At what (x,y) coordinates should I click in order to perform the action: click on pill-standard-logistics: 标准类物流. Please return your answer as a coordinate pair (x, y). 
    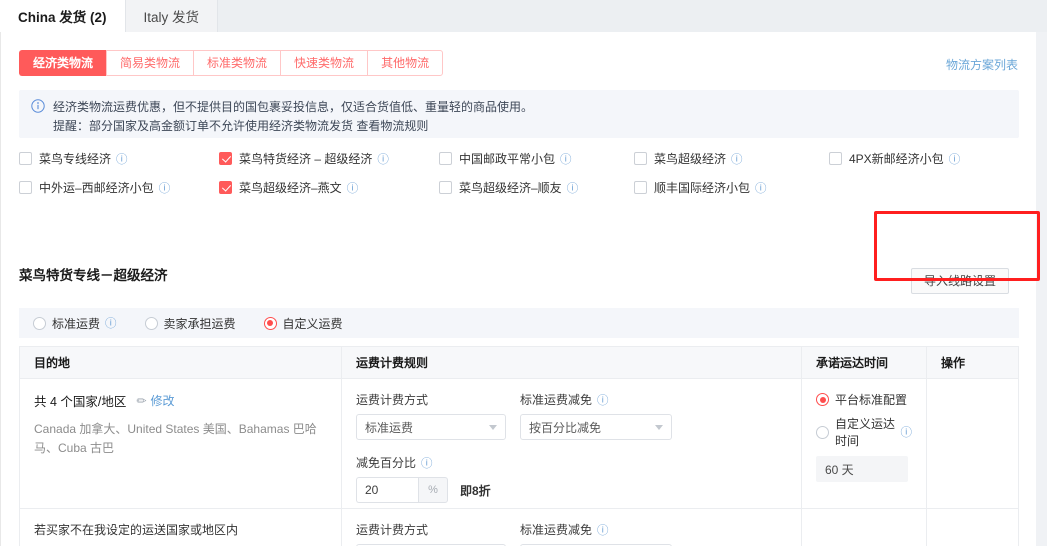
    Looking at the image, I should click on (237, 63).